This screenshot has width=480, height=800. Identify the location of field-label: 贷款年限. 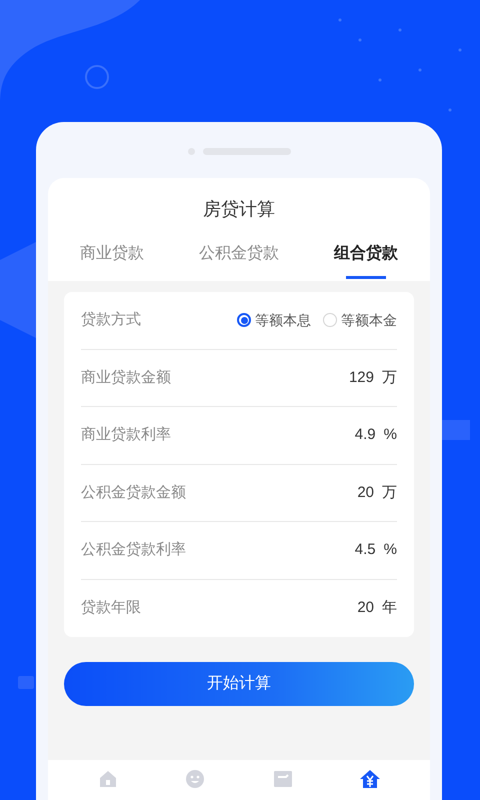
(111, 608).